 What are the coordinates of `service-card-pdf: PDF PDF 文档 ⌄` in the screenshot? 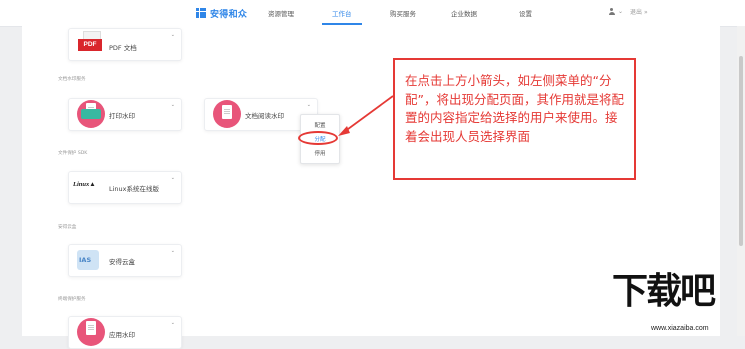 It's located at (125, 44).